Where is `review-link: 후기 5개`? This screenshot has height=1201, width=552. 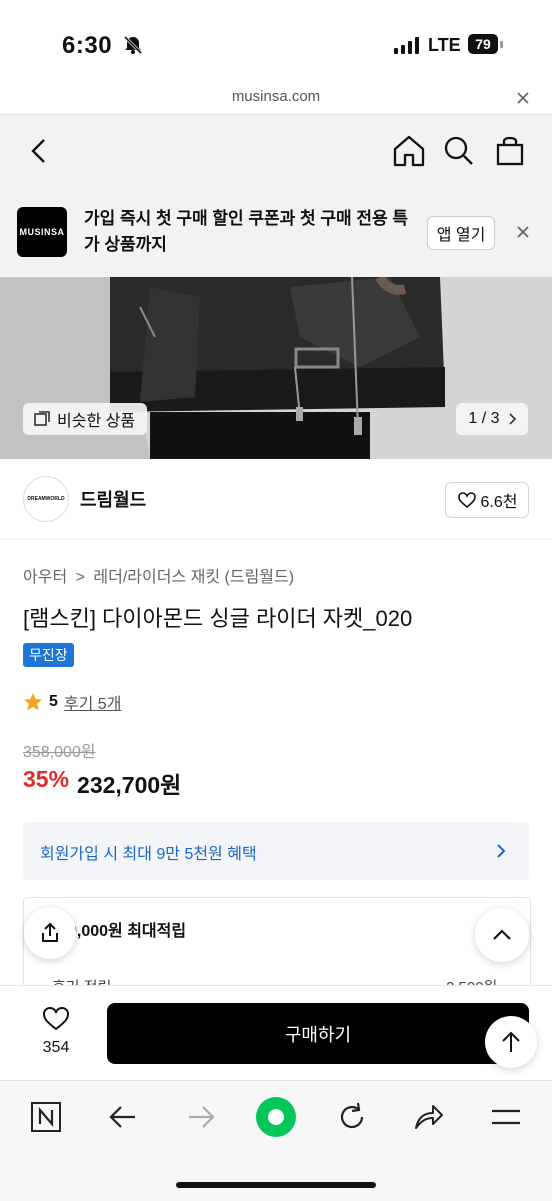 review-link: 후기 5개 is located at coordinates (93, 702).